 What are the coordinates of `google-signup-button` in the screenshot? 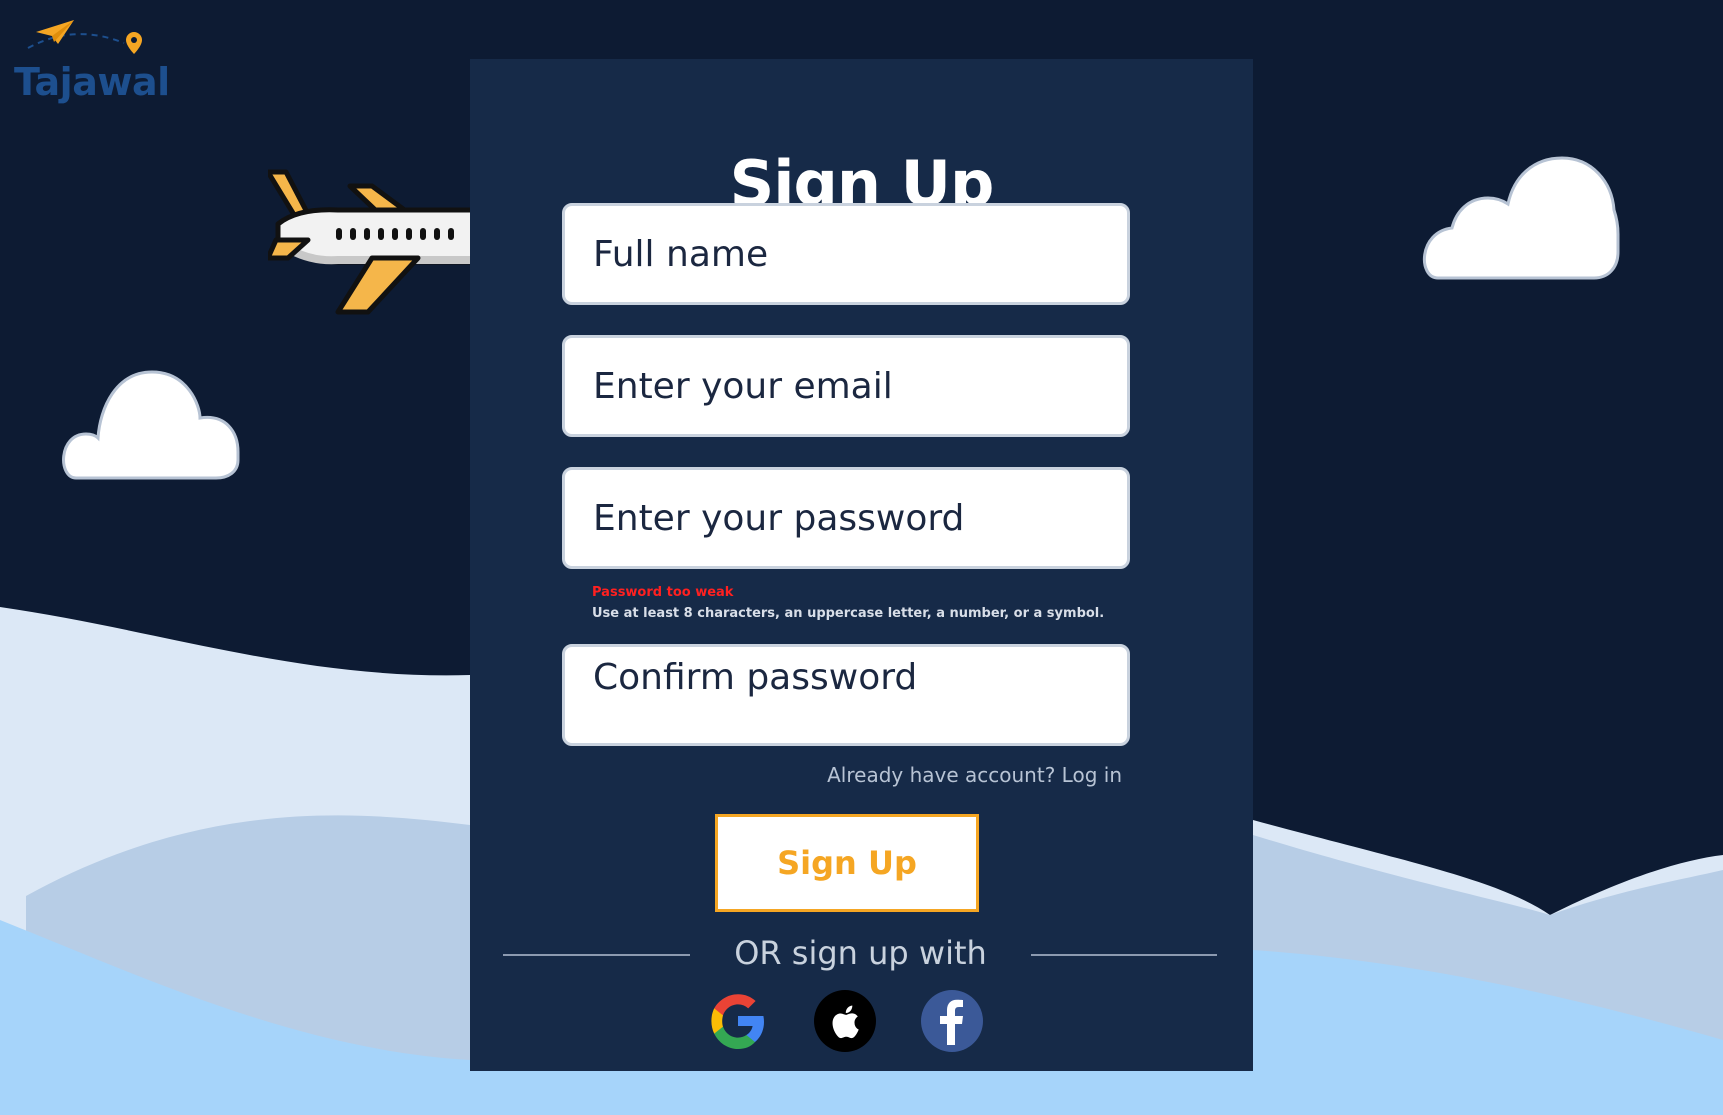 It's located at (738, 1021).